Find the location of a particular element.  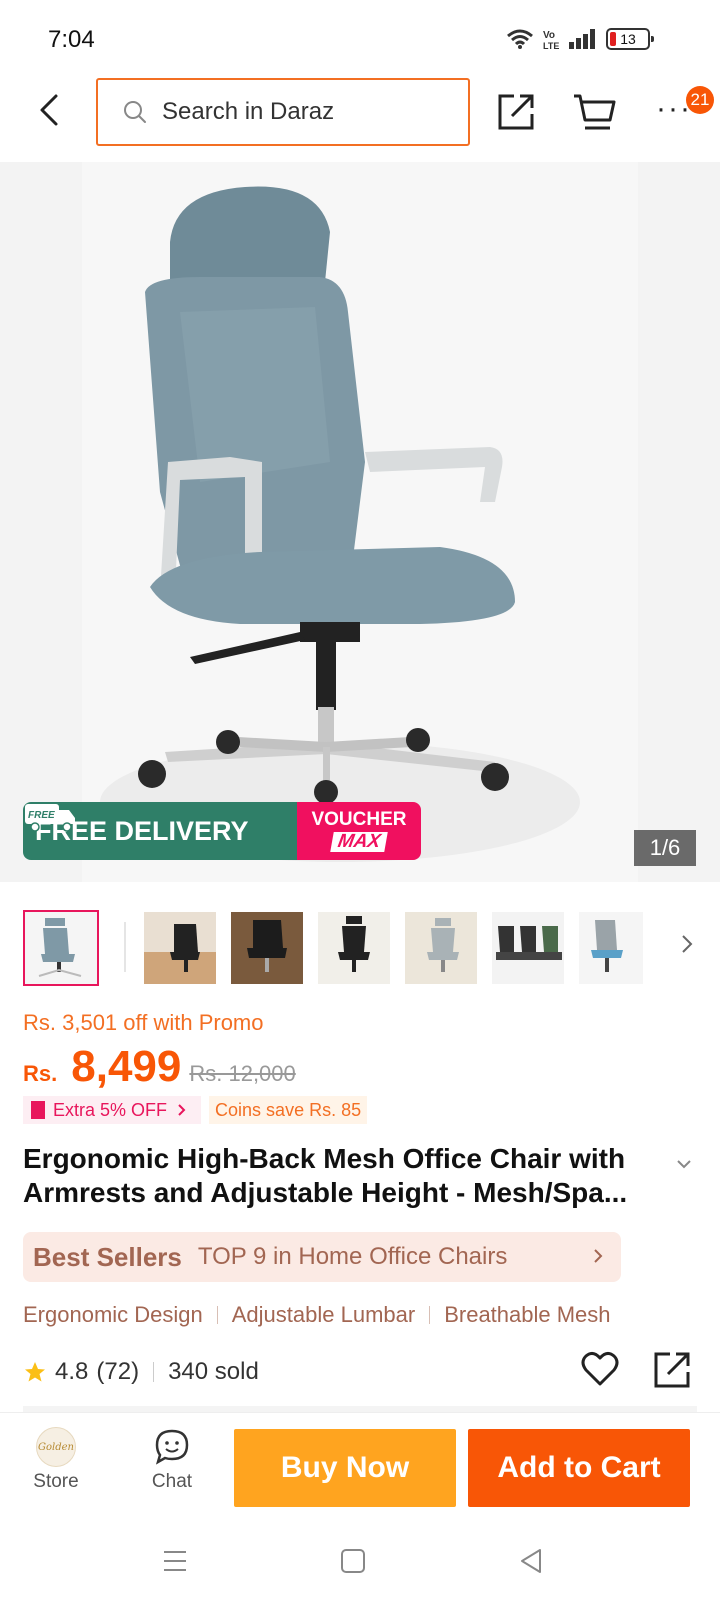

best-sellers-banner: Best Sellers TOP 9 in Home Office Chairs is located at coordinates (322, 1257).